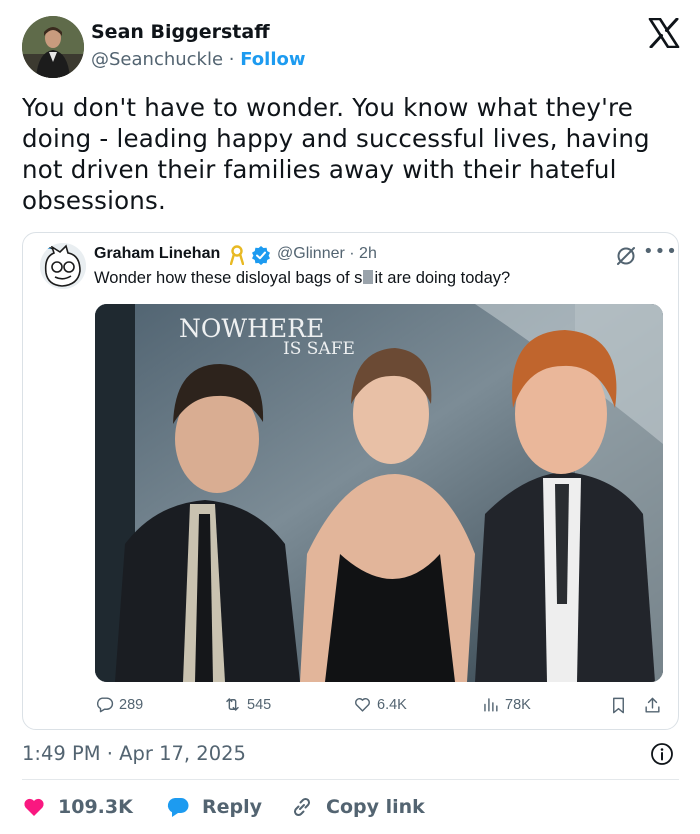 This screenshot has height=834, width=700. What do you see at coordinates (368, 277) in the screenshot?
I see `redaction-mark` at bounding box center [368, 277].